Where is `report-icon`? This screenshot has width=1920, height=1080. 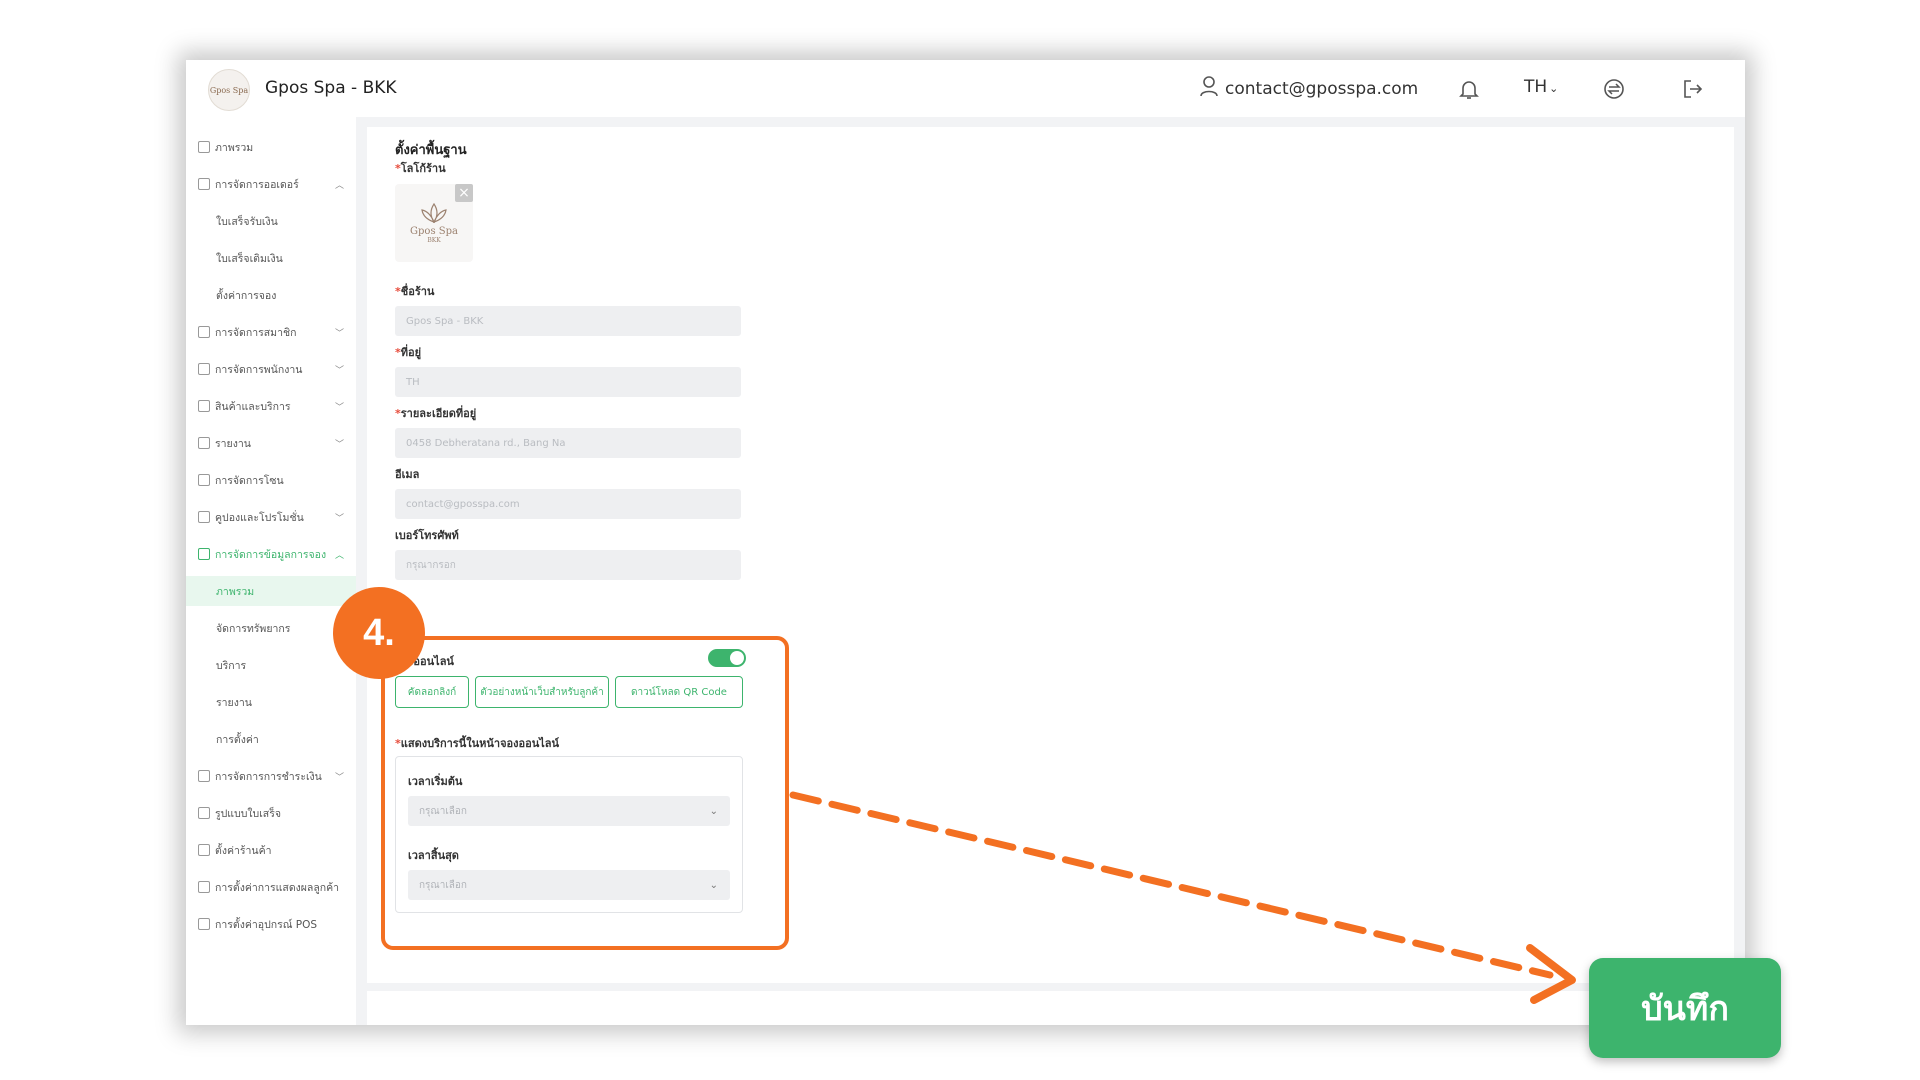
report-icon is located at coordinates (204, 443).